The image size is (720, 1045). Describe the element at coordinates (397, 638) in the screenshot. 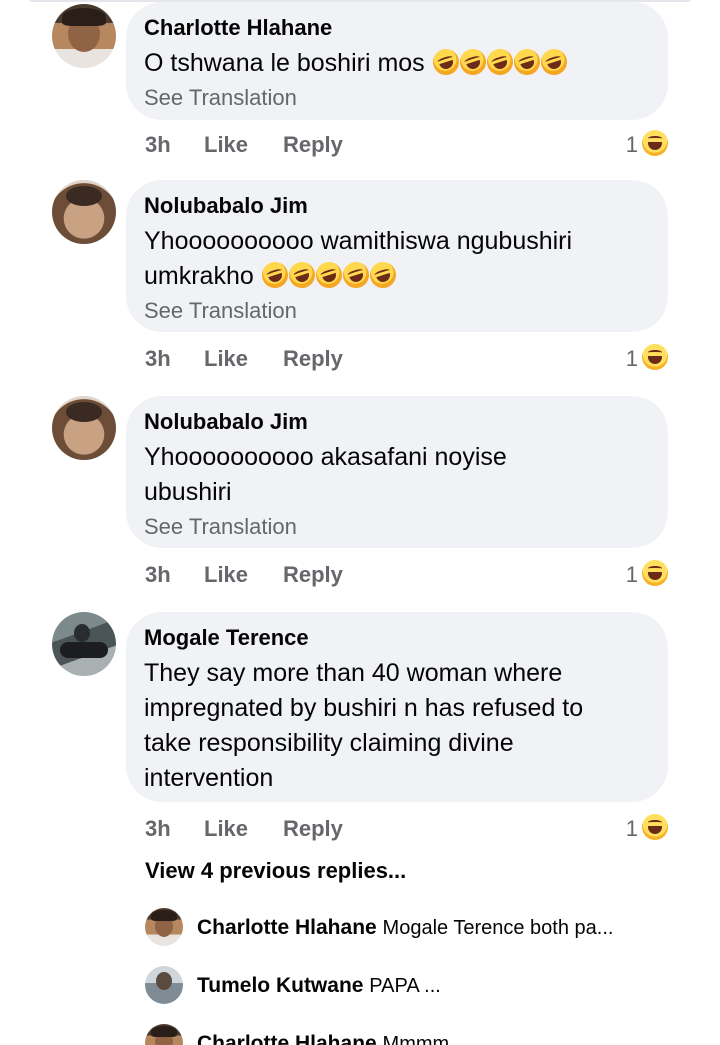

I see `comment-author: Mogale Terence` at that location.